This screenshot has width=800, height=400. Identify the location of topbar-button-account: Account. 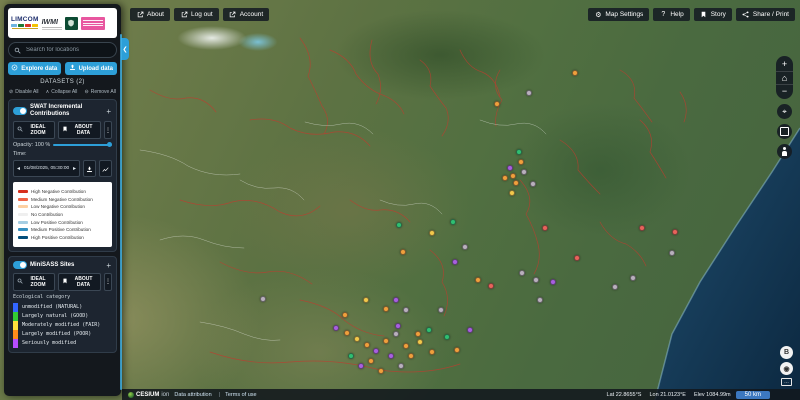
(246, 14).